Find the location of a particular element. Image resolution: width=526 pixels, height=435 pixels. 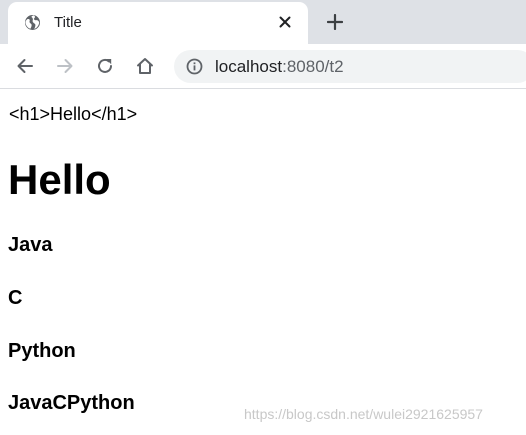

url-text: localhost:8080/t2 is located at coordinates (279, 66).